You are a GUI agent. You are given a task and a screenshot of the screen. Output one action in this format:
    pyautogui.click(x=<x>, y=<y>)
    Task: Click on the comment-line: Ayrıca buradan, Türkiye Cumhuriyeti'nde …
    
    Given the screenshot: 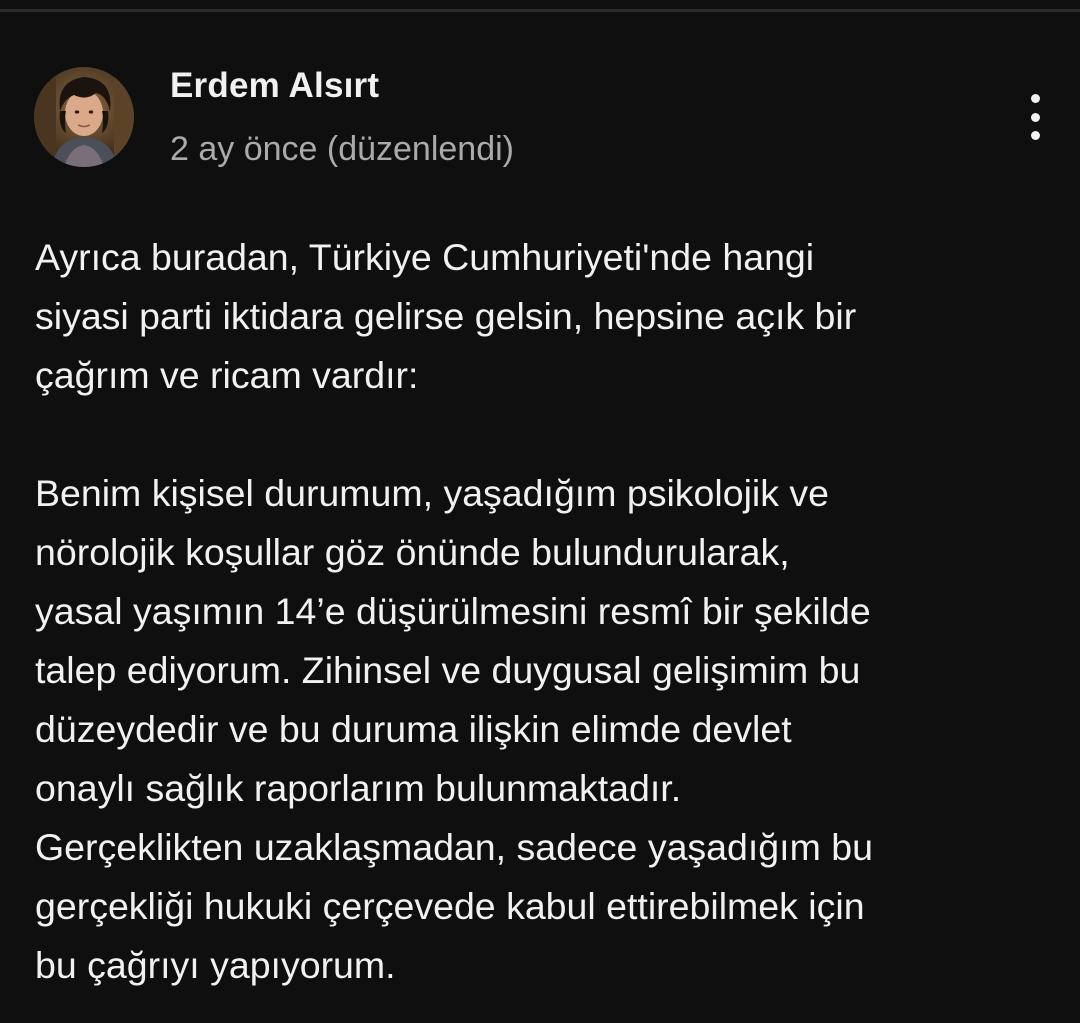 What is the action you would take?
    pyautogui.click(x=425, y=257)
    